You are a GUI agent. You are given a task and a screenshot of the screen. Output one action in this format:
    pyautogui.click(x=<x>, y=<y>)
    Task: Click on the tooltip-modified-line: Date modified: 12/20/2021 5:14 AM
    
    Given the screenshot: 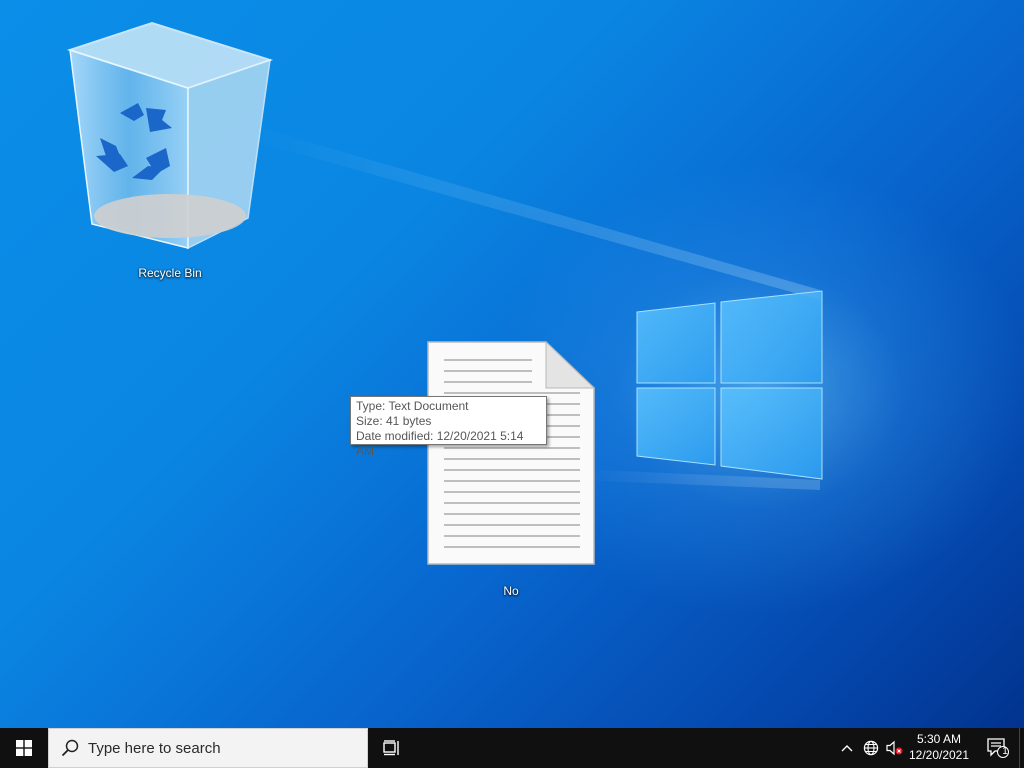 What is the action you would take?
    pyautogui.click(x=440, y=443)
    